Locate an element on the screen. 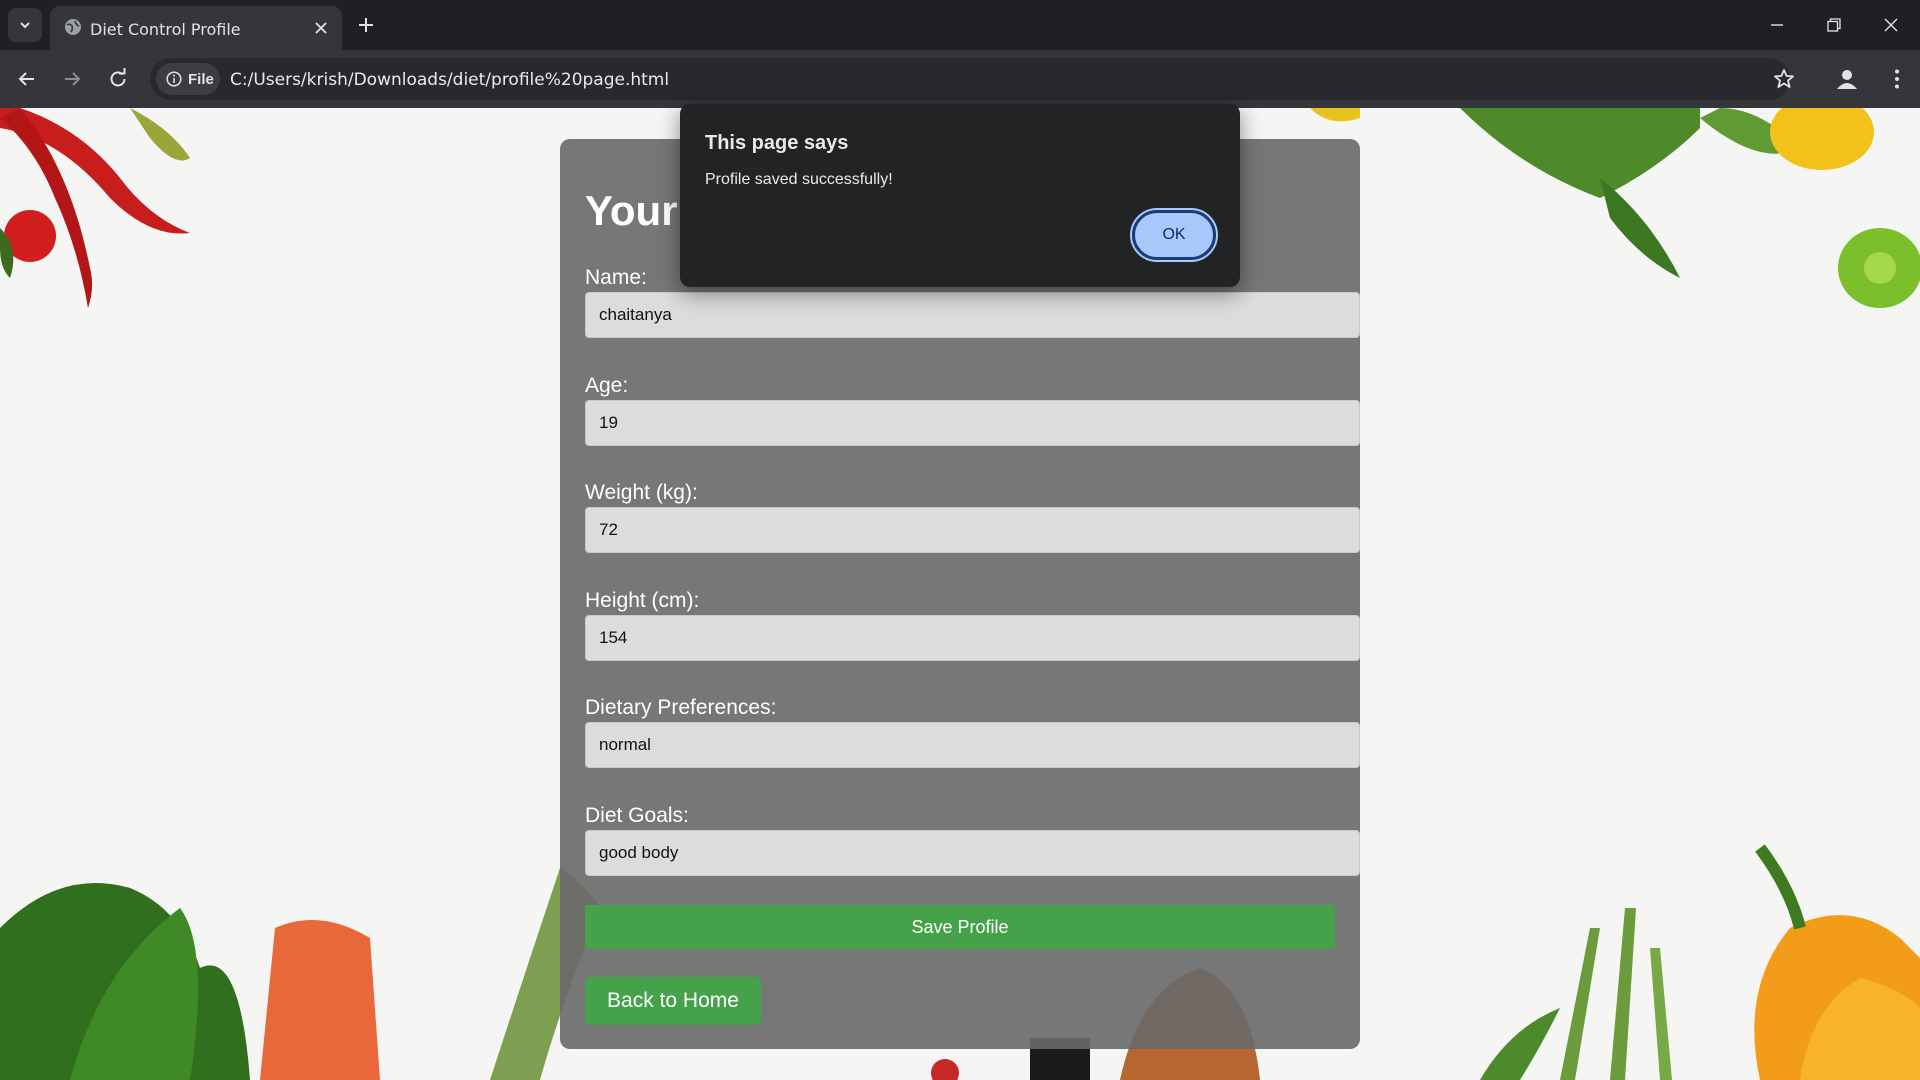 This screenshot has height=1080, width=1920. tab-title: Diet Control Profile is located at coordinates (165, 29).